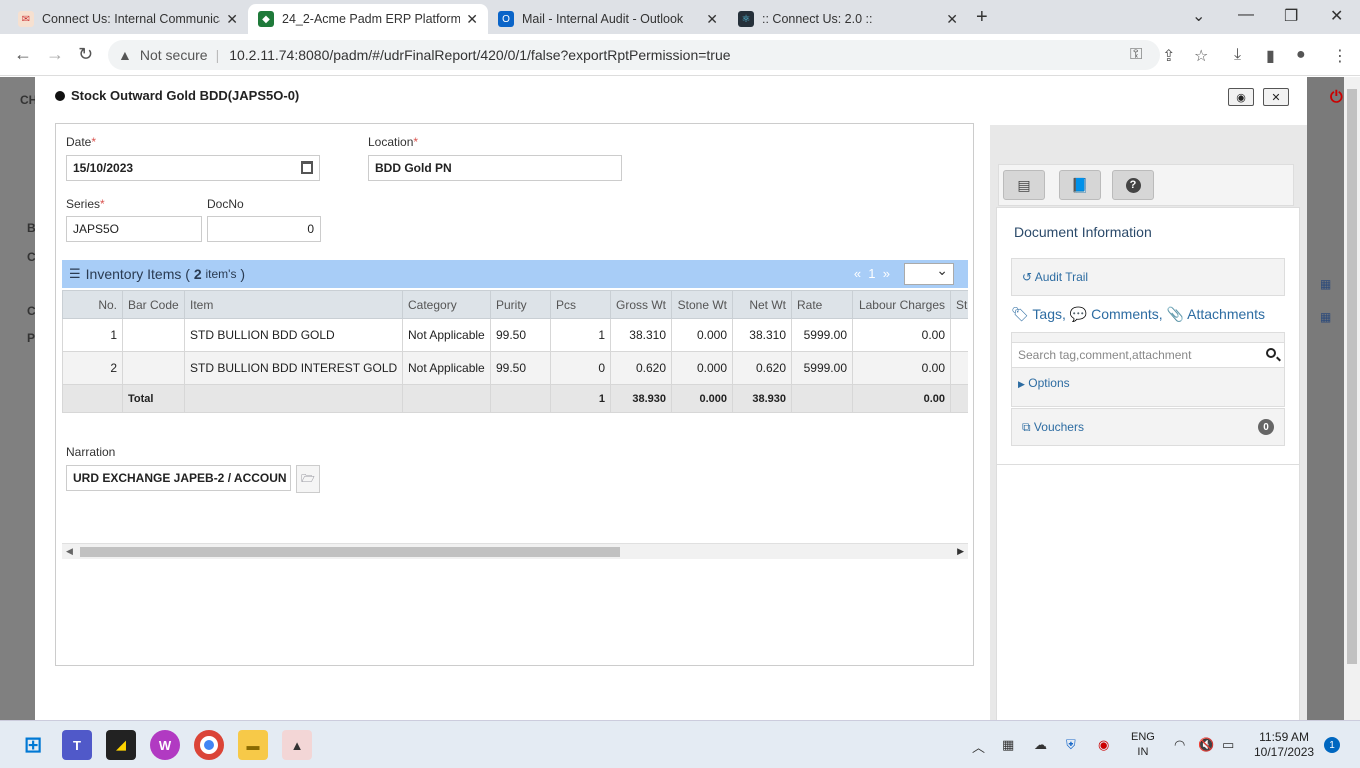 The width and height of the screenshot is (1360, 768). Describe the element at coordinates (1241, 97) in the screenshot. I see `toggle-visibility-button: ◉` at that location.